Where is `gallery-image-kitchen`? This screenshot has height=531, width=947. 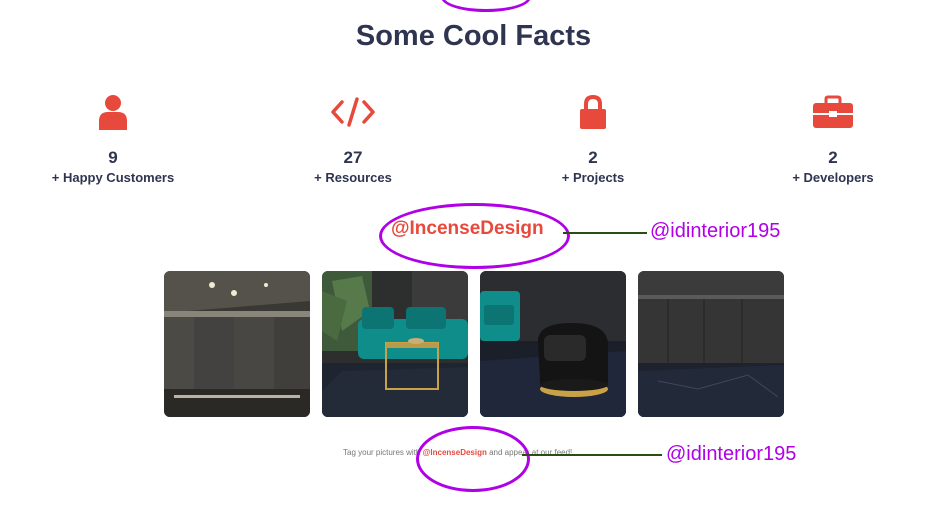 gallery-image-kitchen is located at coordinates (711, 344).